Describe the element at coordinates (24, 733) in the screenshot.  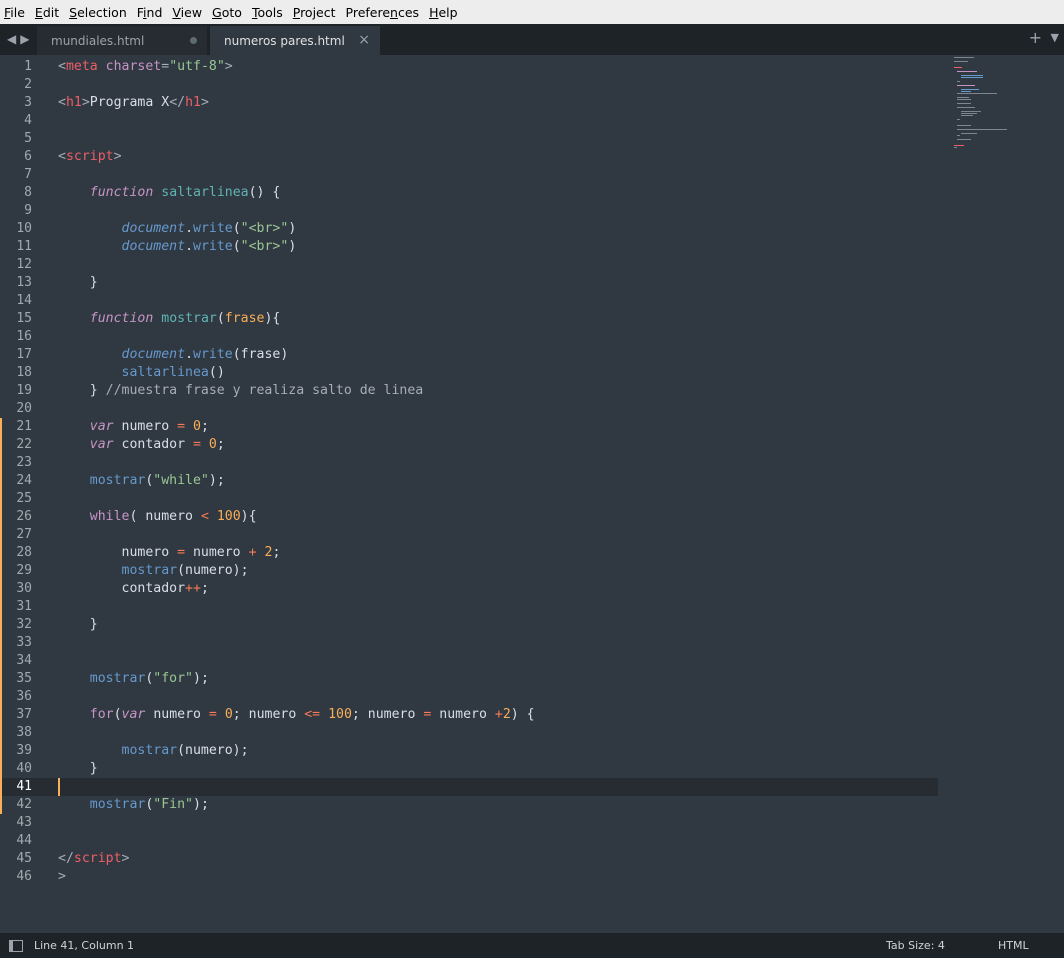
I see `line-number: 38` at that location.